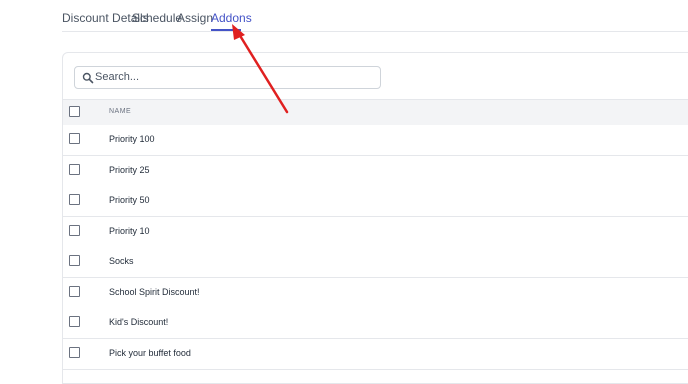 The height and width of the screenshot is (384, 688). I want to click on table-row: Kid's Discount!, so click(375, 323).